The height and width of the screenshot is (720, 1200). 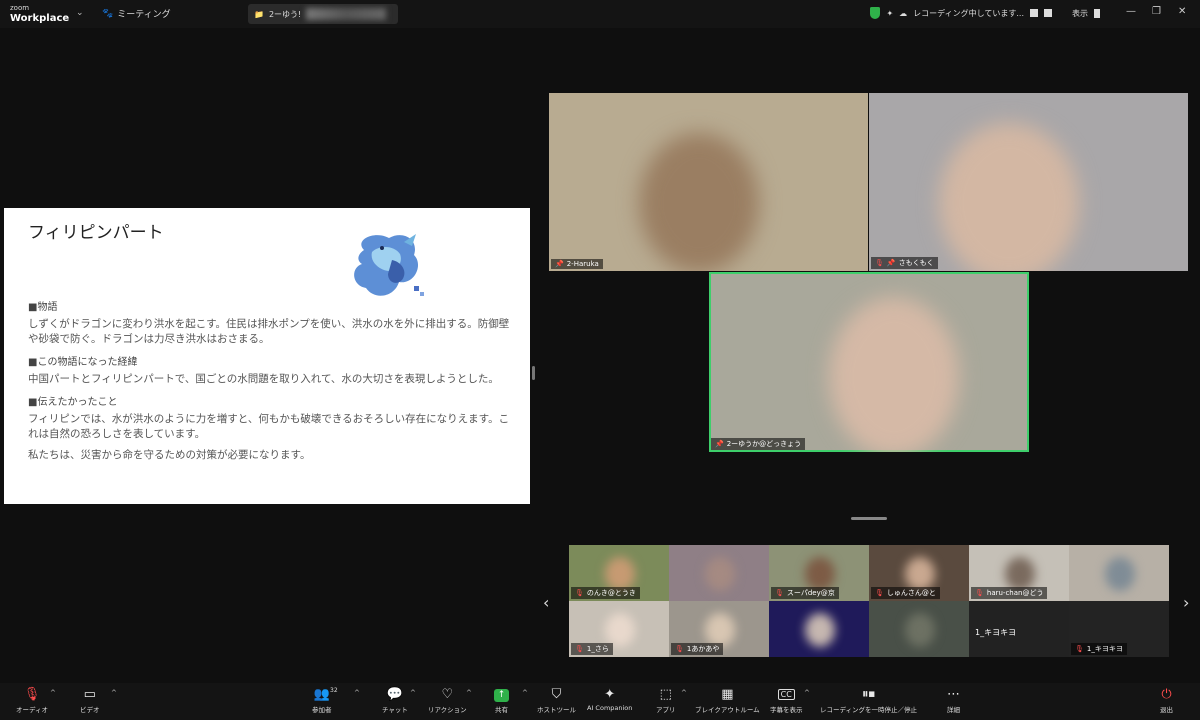 I want to click on speaker-video-tile: 🎙 📌 さもくもく, so click(x=1028, y=182).